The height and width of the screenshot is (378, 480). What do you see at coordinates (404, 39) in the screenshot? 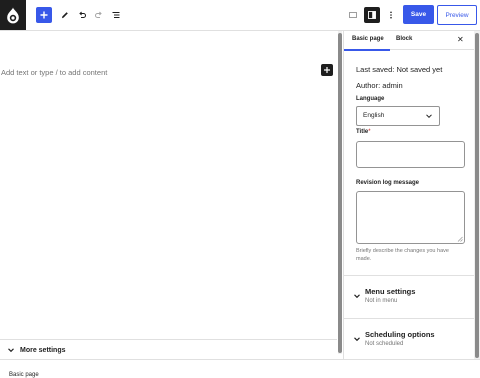
I see `tab-block: Block` at bounding box center [404, 39].